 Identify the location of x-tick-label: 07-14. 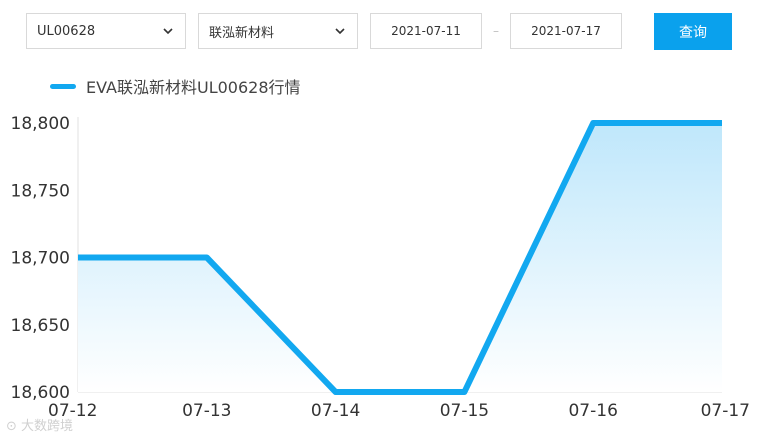
(335, 411).